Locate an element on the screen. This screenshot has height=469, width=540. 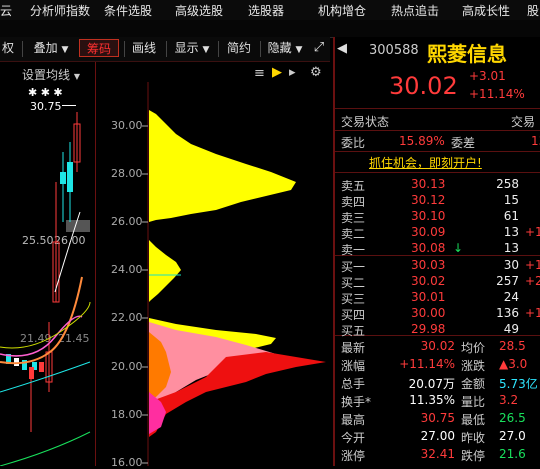
stock-code: 300588 is located at coordinates (394, 50).